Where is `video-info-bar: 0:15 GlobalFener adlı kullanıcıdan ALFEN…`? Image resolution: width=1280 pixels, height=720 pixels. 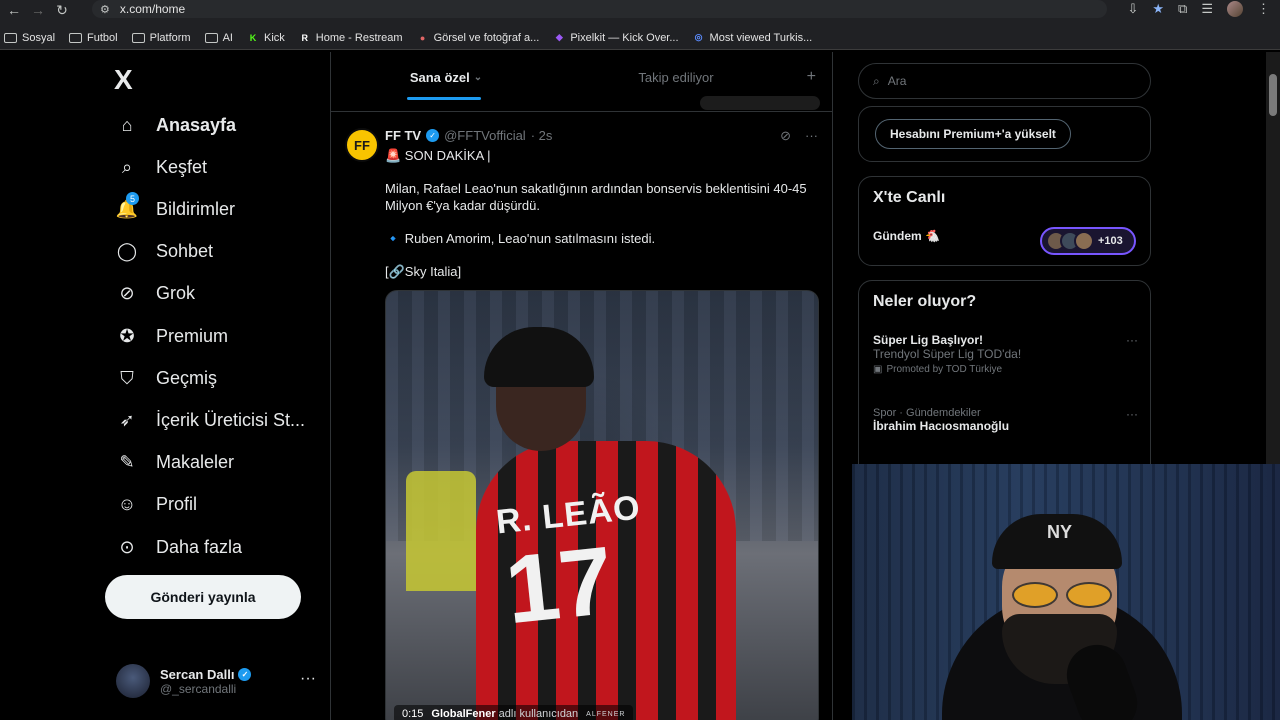 video-info-bar: 0:15 GlobalFener adlı kullanıcıdan ALFEN… is located at coordinates (514, 712).